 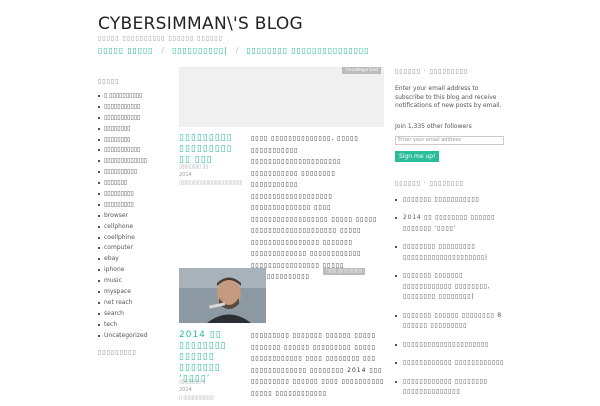 I want to click on post-author: ▯ ▯▯▯▯▯▯▯▯▯▯▯, so click(x=196, y=398).